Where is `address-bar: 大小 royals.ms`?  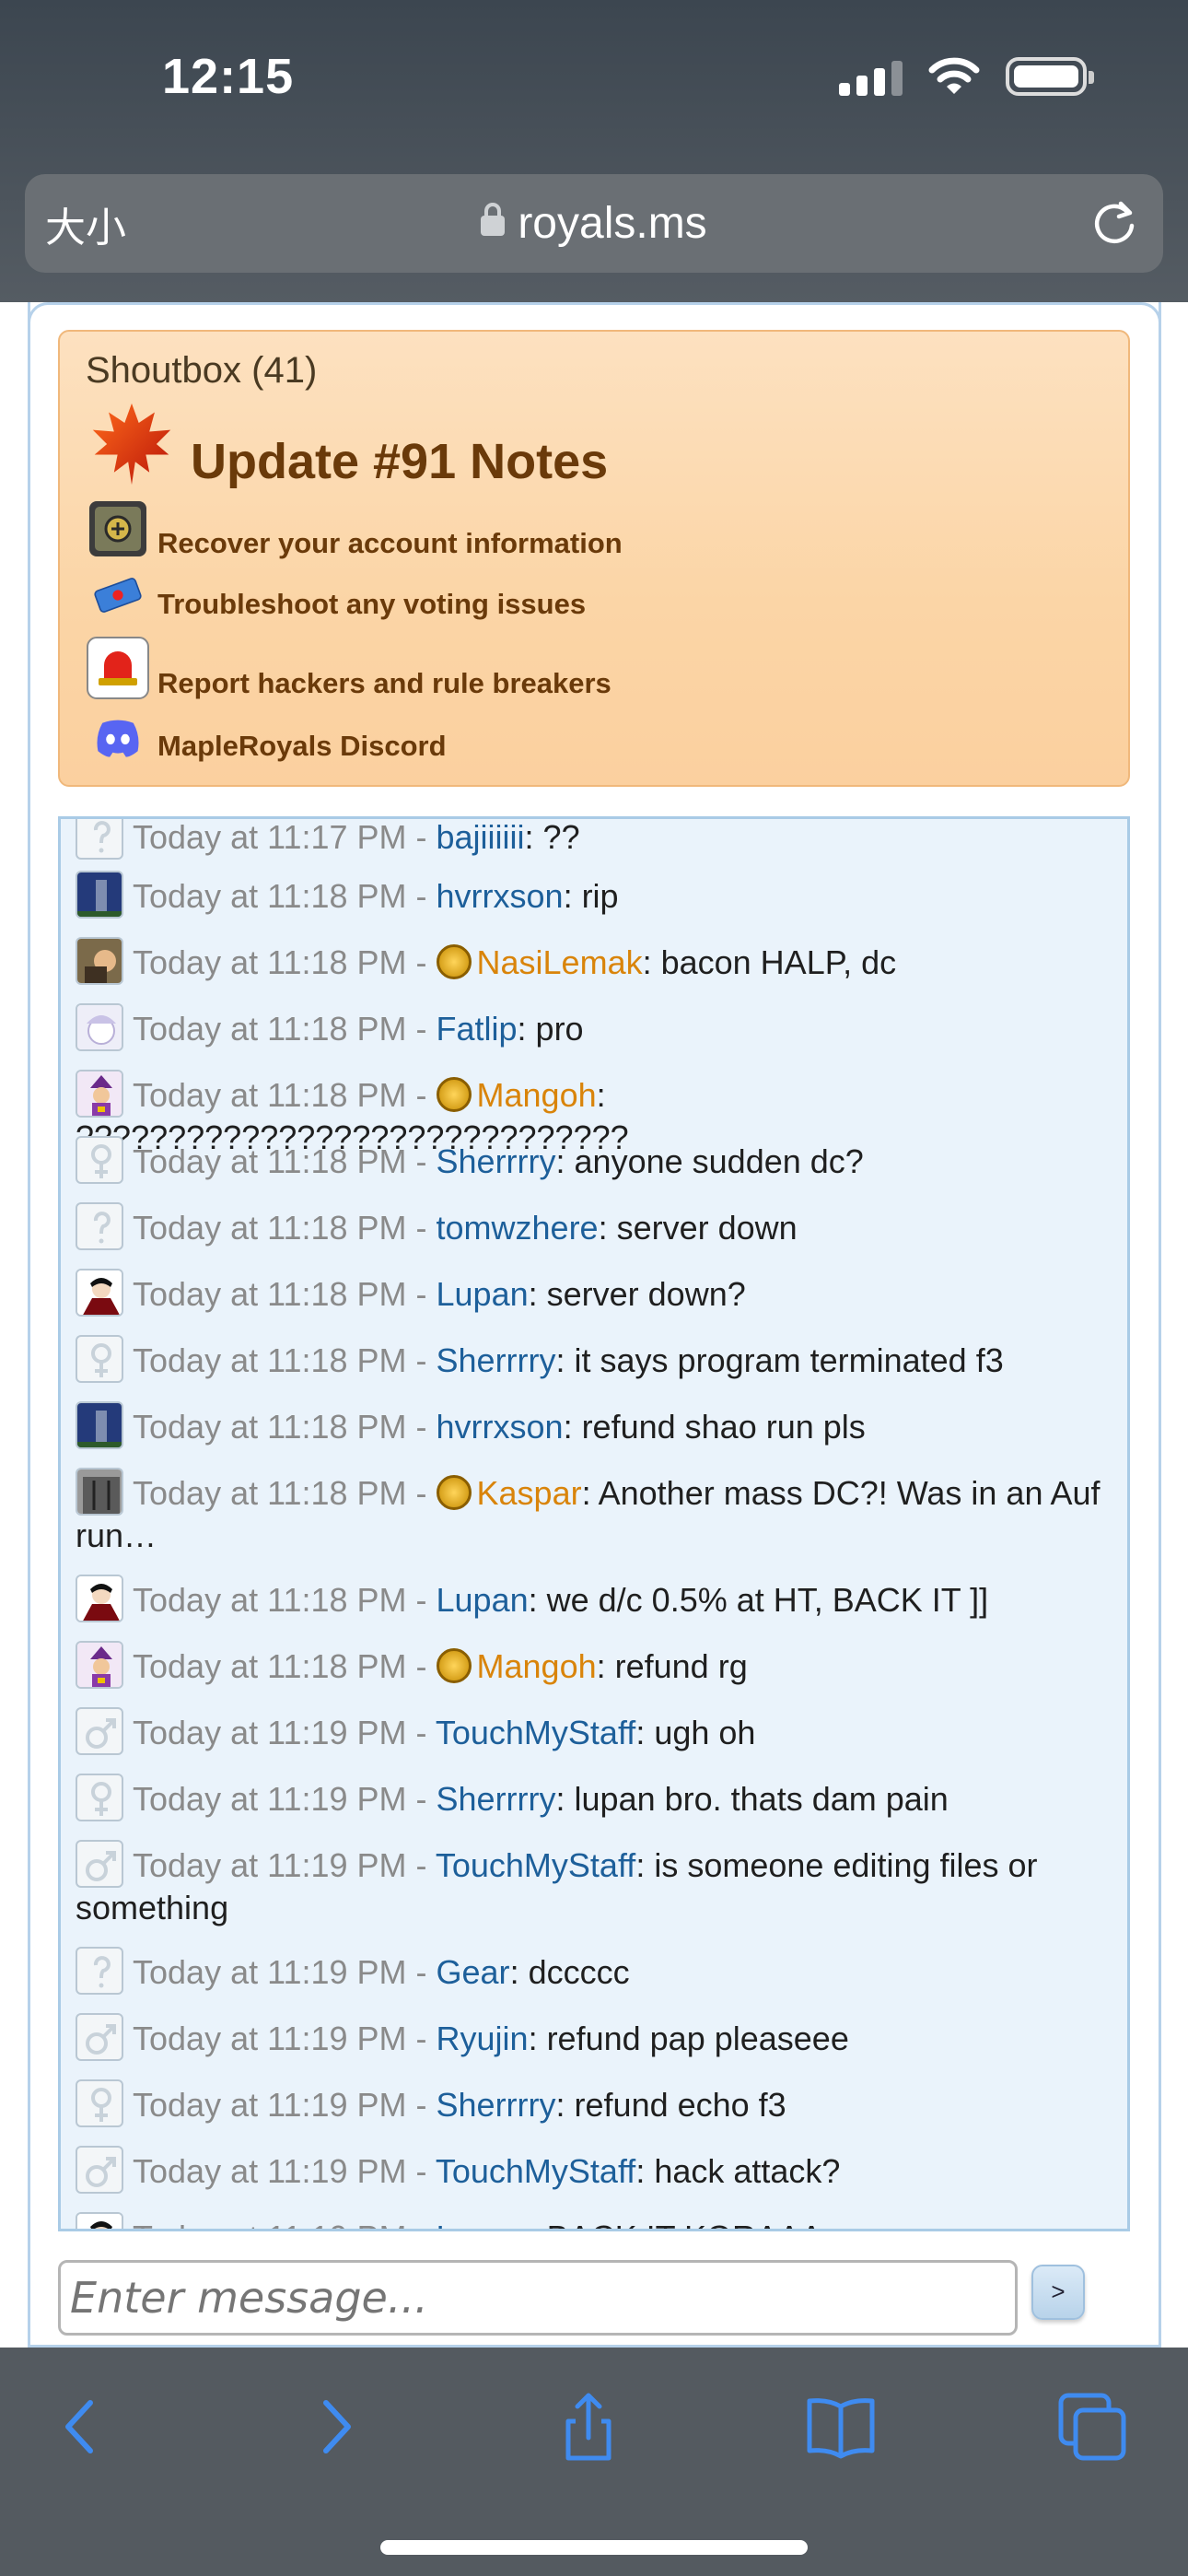
address-bar: 大小 royals.ms is located at coordinates (594, 223).